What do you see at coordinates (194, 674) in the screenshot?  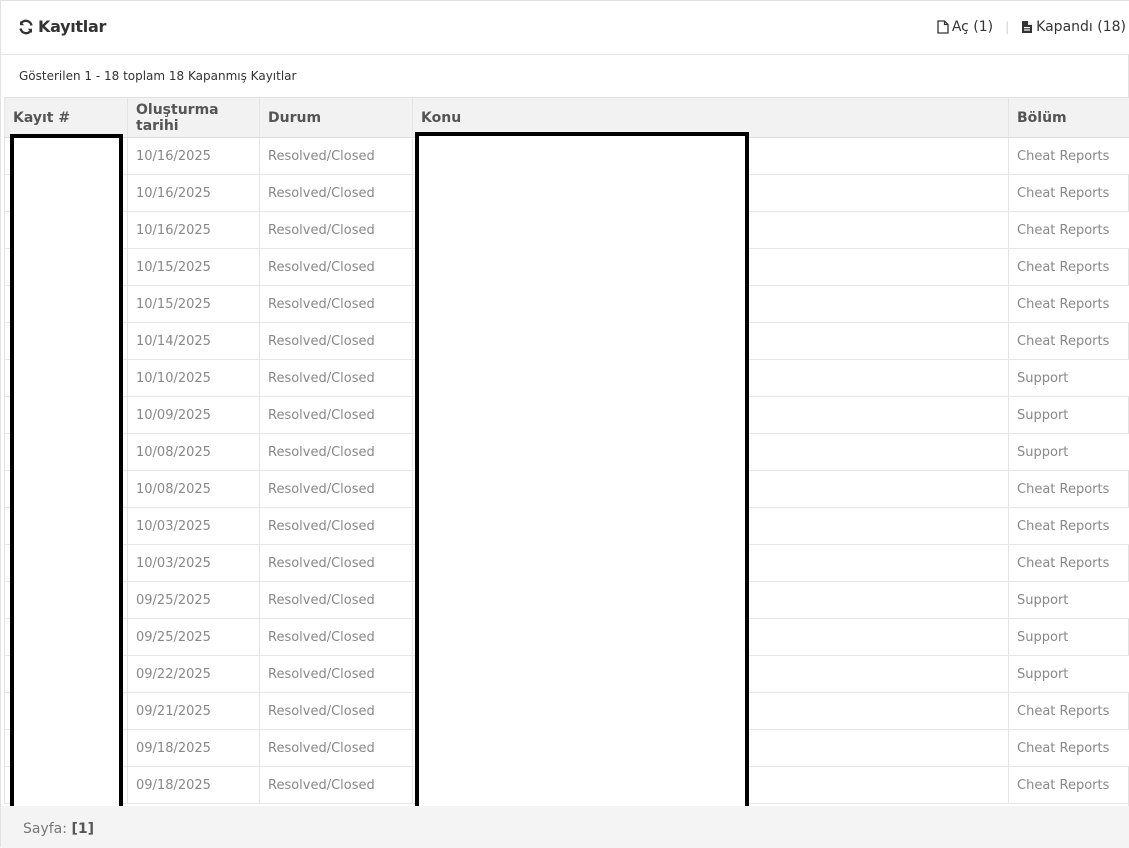 I see `cell-created-date: 09/22/2025` at bounding box center [194, 674].